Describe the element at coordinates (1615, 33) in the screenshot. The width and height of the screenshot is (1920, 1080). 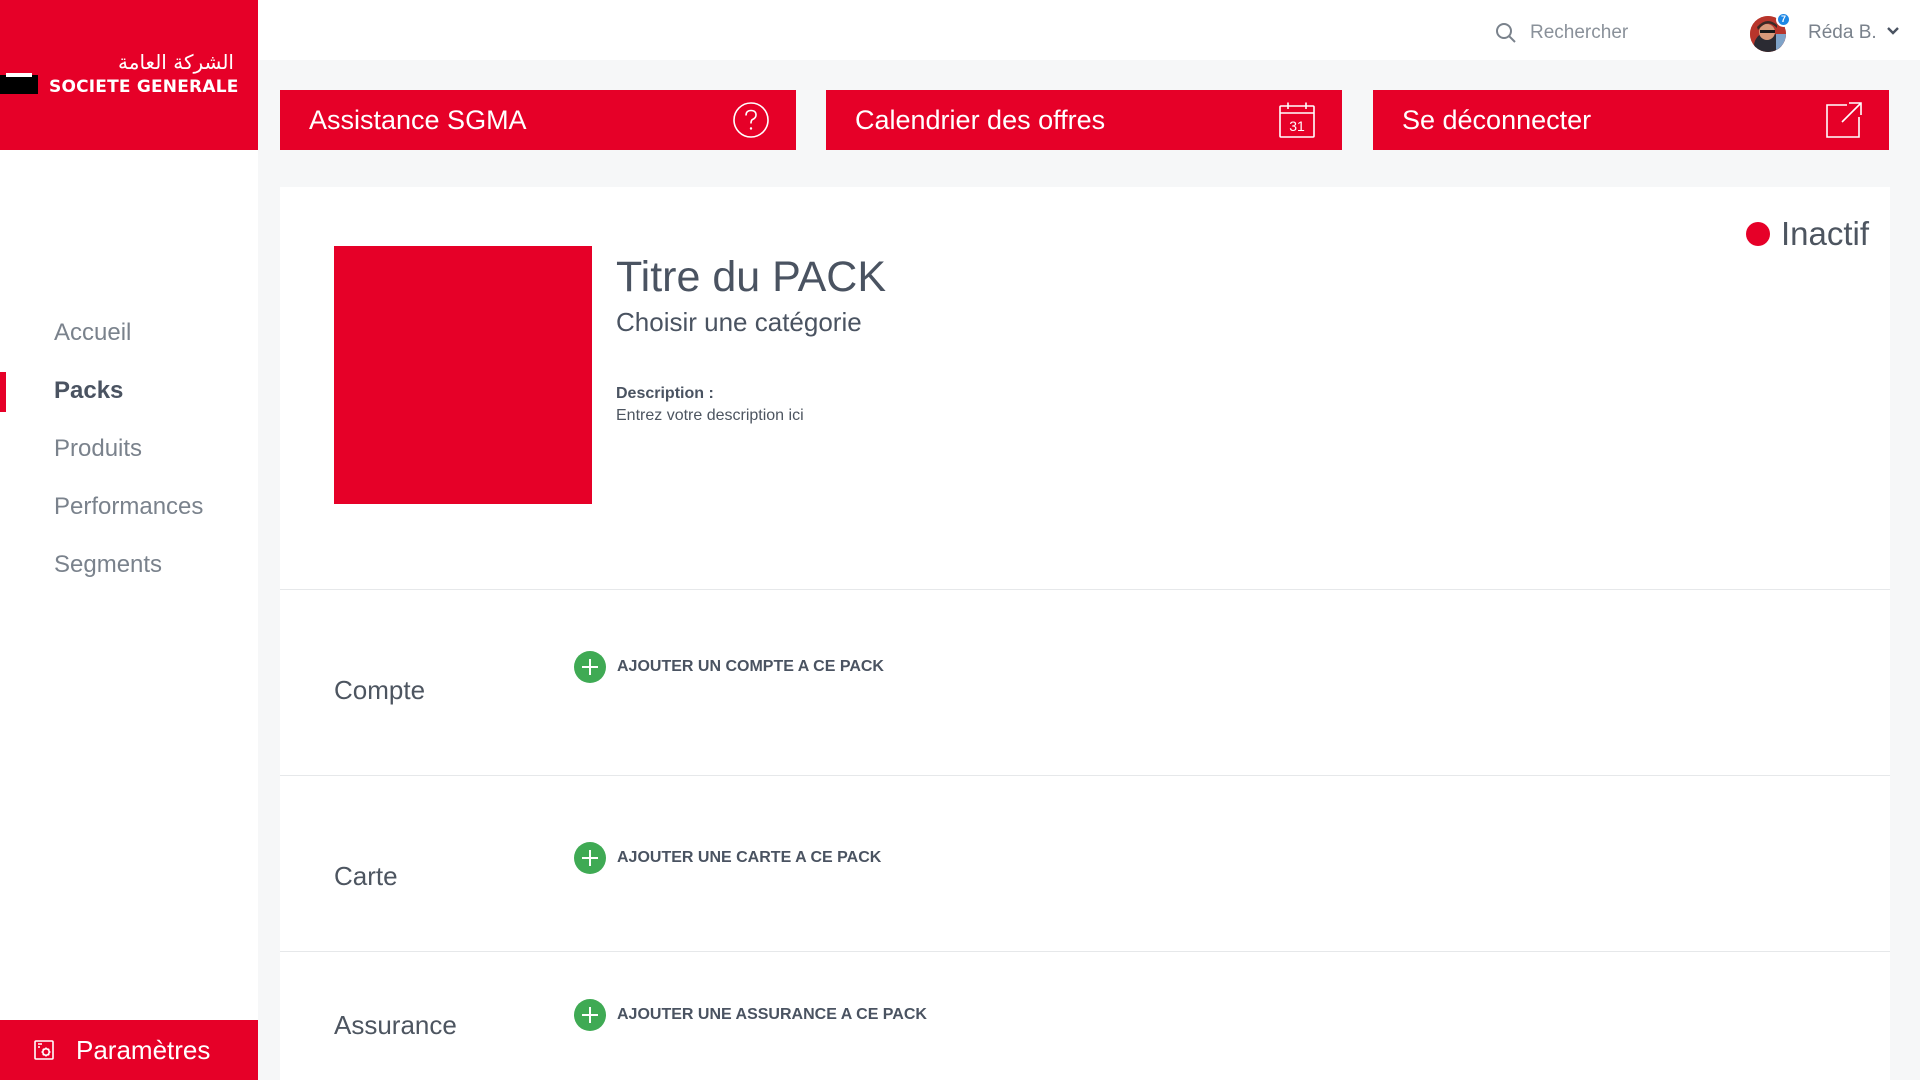
I see `search-input` at that location.